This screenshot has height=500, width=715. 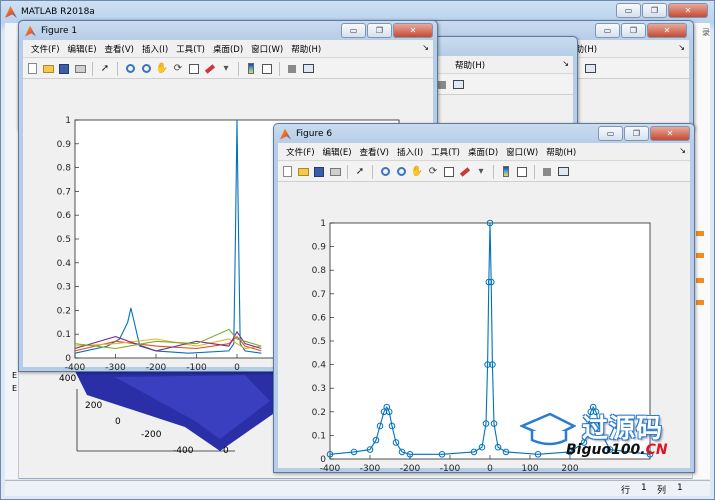 What do you see at coordinates (626, 491) in the screenshot?
I see `status-row-label: 行` at bounding box center [626, 491].